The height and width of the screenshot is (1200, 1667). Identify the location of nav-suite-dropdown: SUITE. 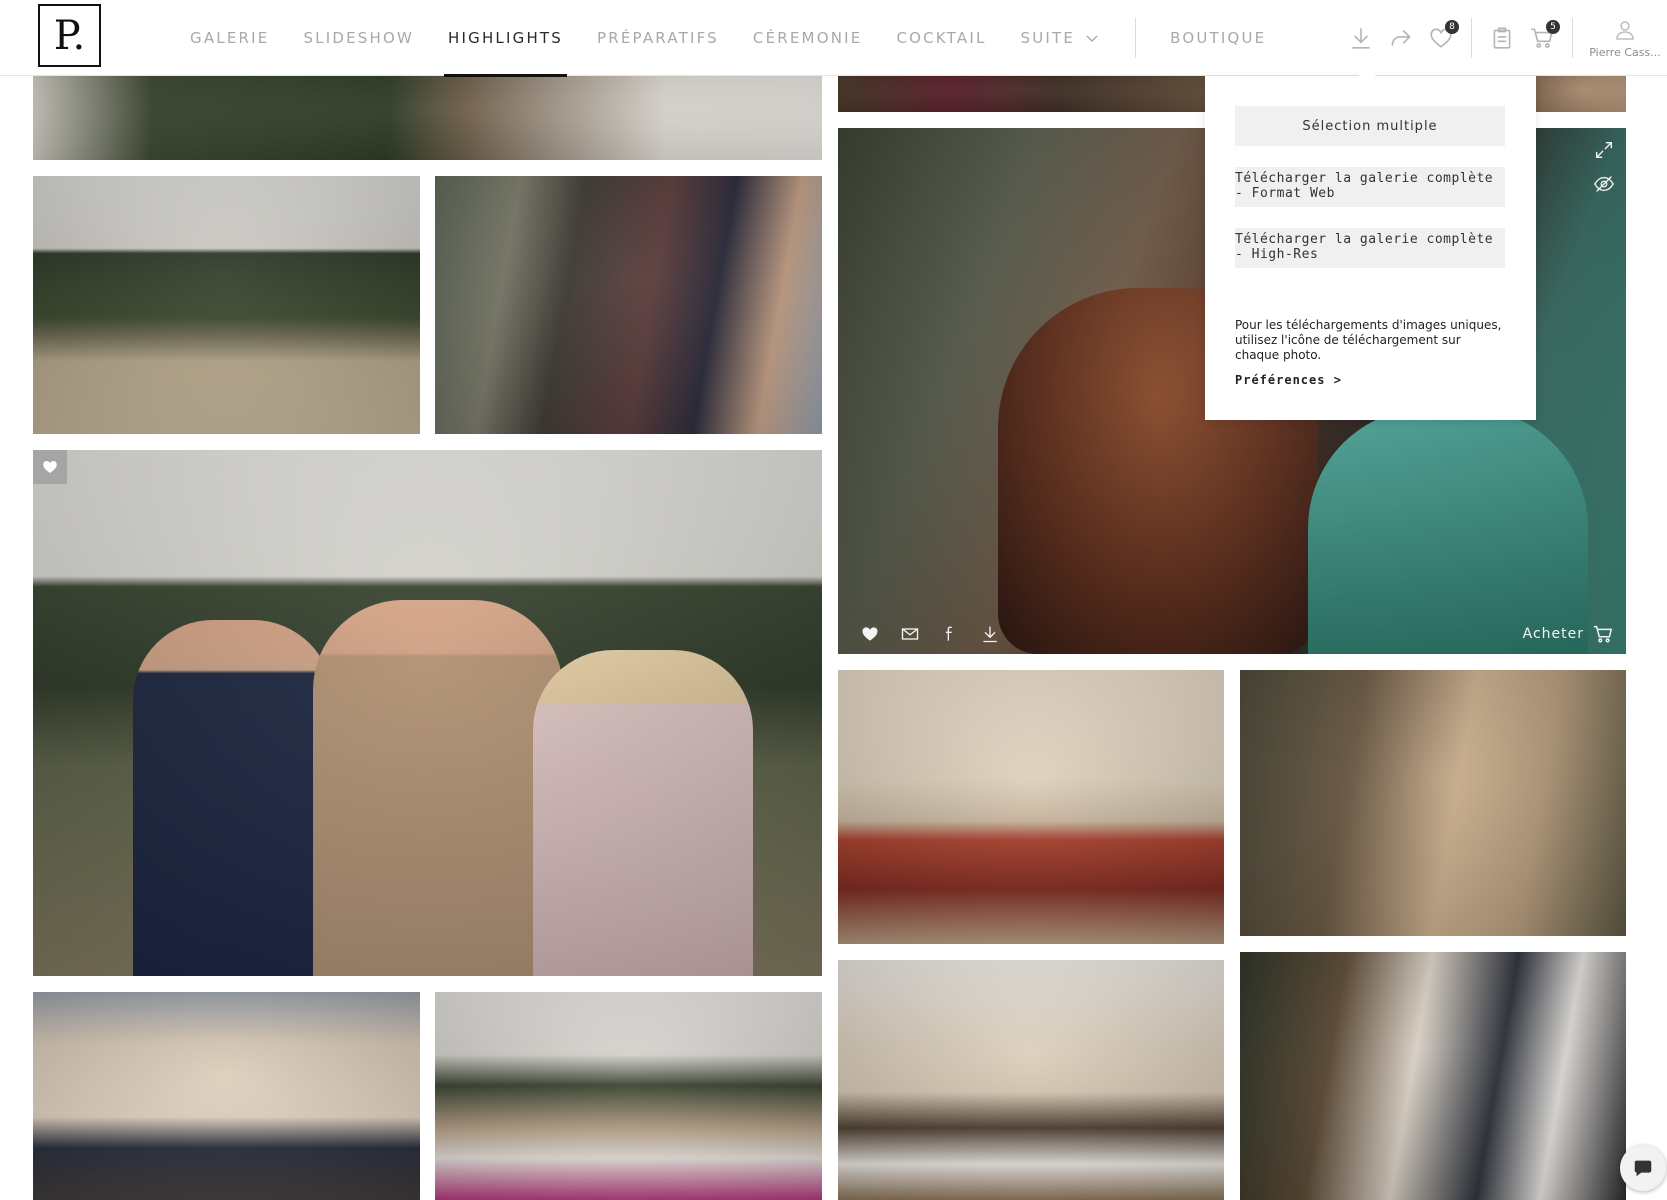
(1060, 38).